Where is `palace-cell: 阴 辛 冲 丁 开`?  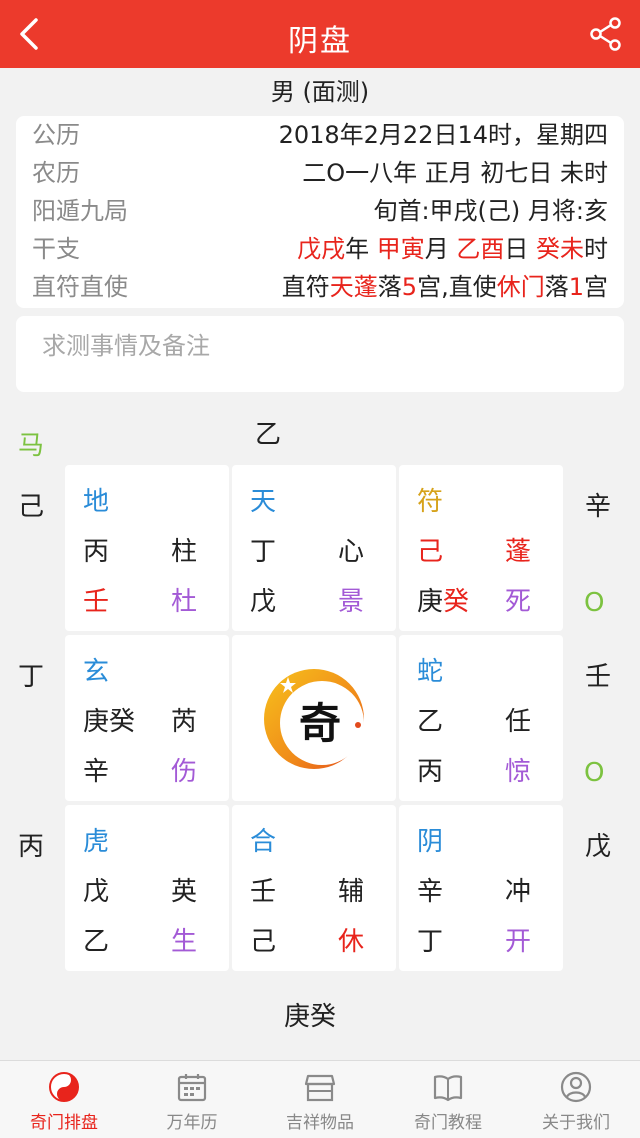 palace-cell: 阴 辛 冲 丁 开 is located at coordinates (481, 888).